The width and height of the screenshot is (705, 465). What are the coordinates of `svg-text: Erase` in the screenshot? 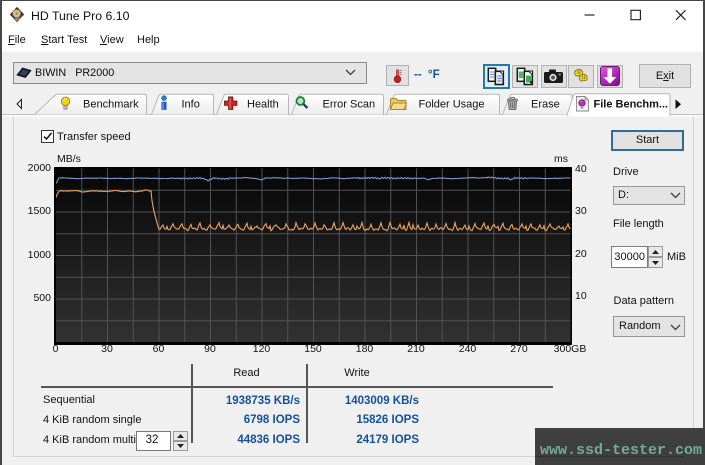 It's located at (545, 105).